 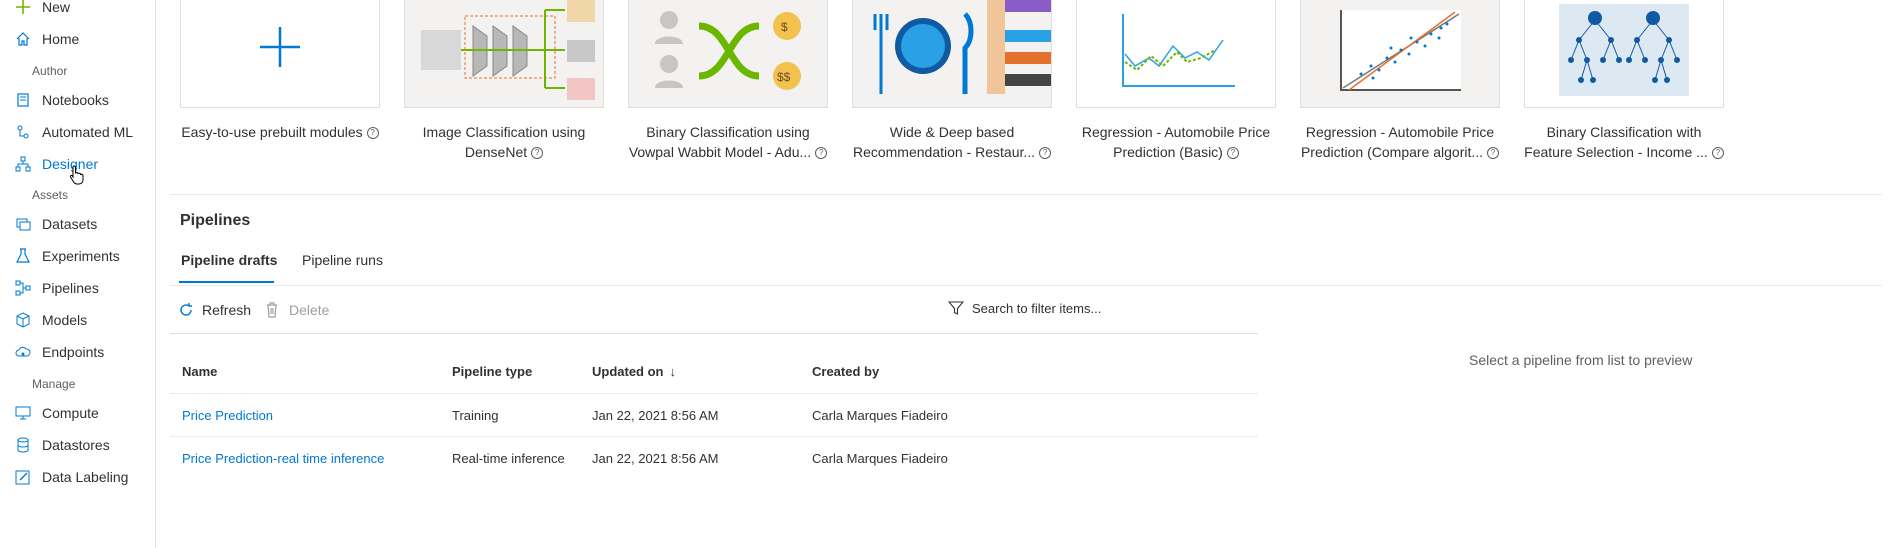 What do you see at coordinates (475, 415) in the screenshot?
I see `pipeline-type: Training` at bounding box center [475, 415].